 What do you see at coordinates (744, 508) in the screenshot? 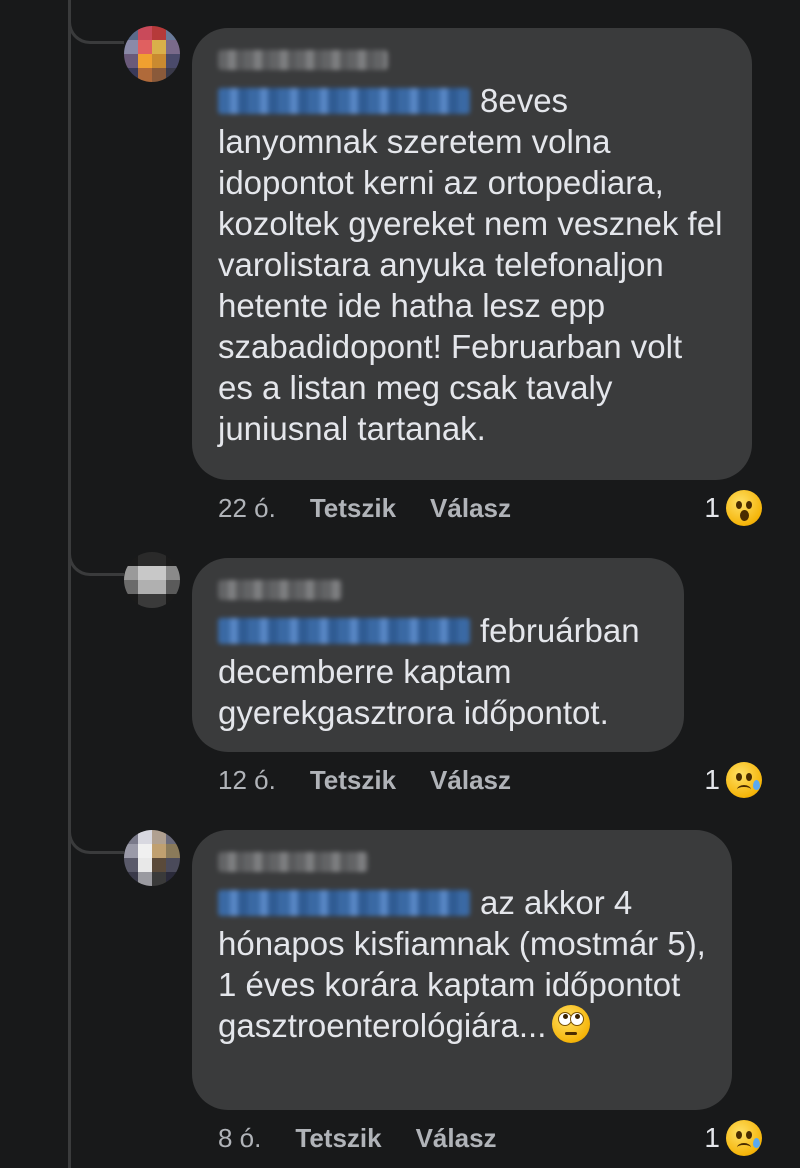
I see `wow-emoji-icon` at bounding box center [744, 508].